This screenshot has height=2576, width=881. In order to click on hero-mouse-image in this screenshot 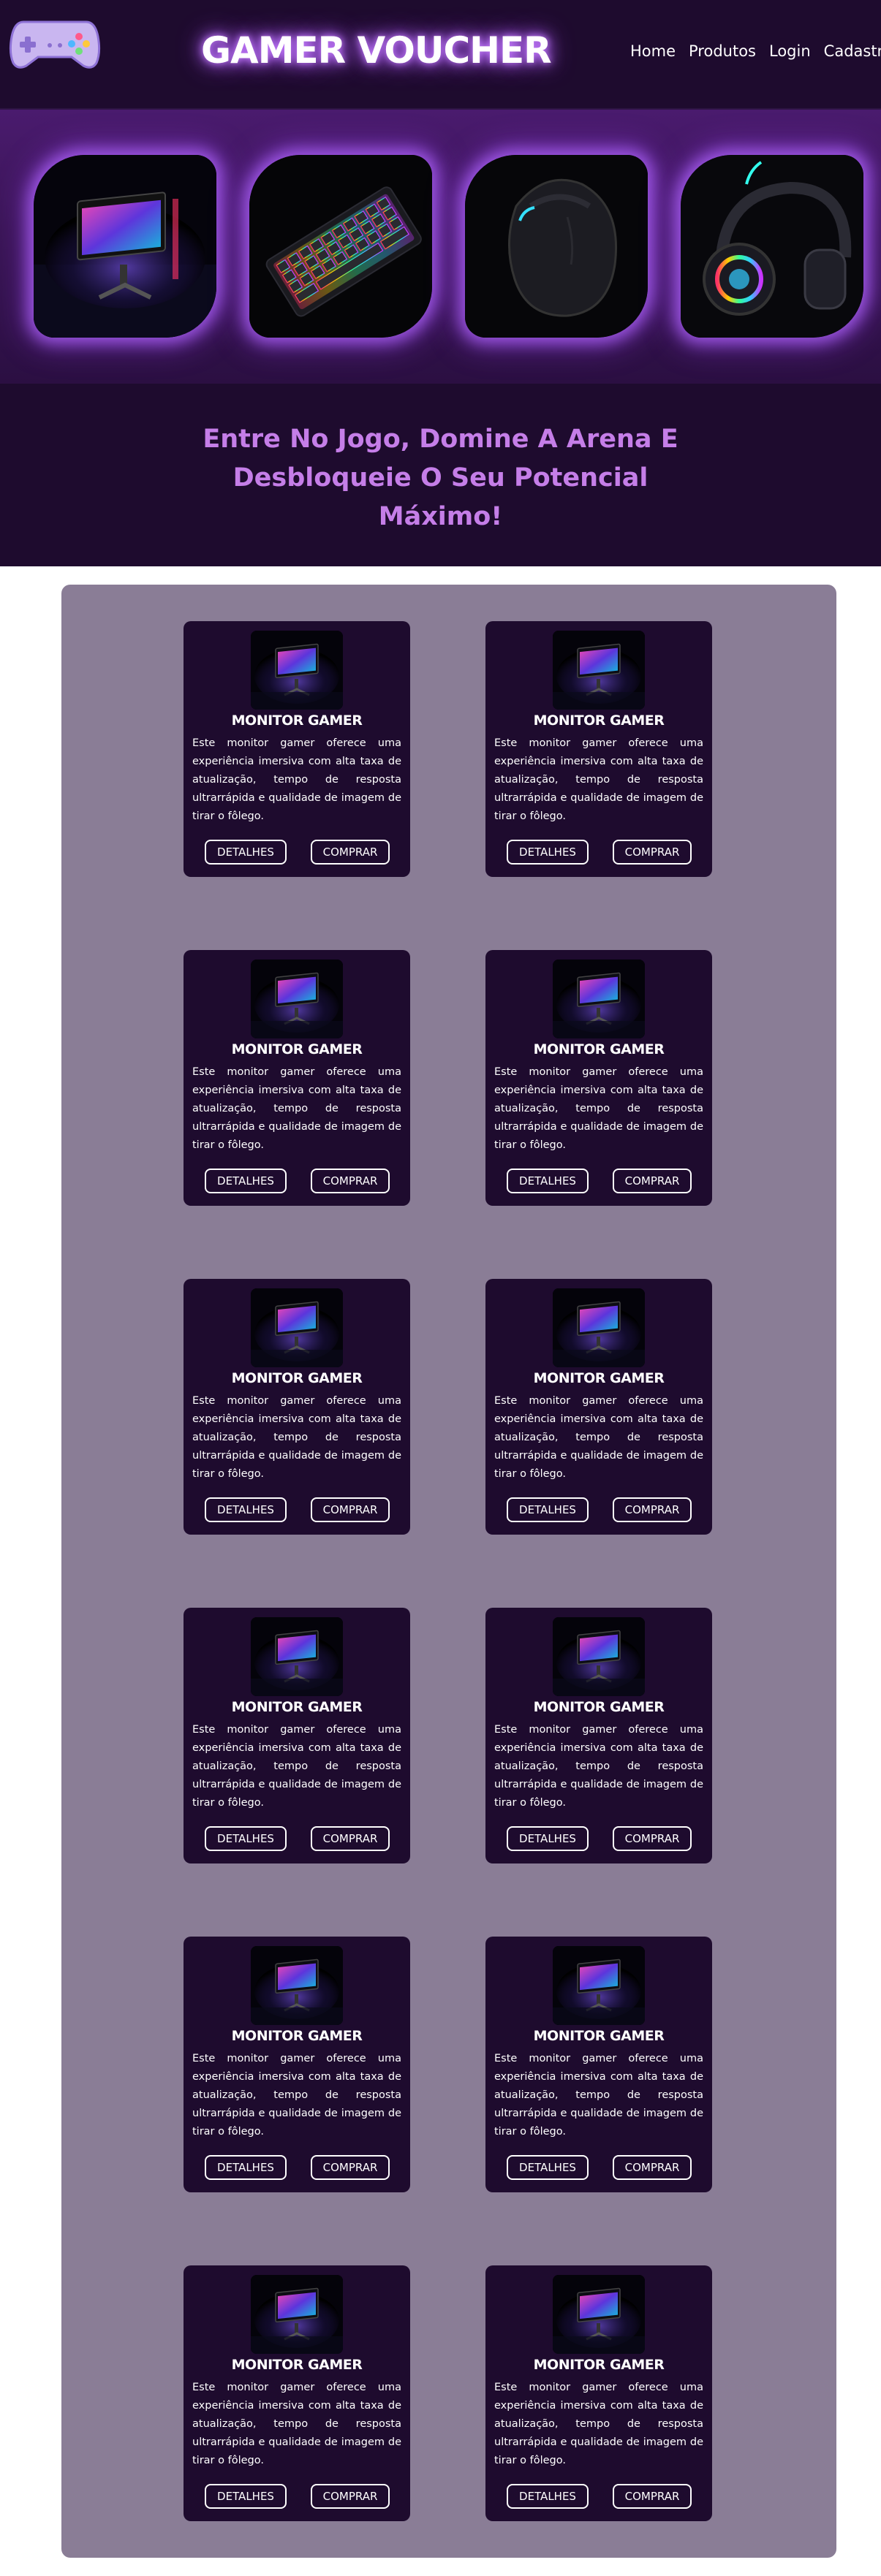, I will do `click(556, 246)`.